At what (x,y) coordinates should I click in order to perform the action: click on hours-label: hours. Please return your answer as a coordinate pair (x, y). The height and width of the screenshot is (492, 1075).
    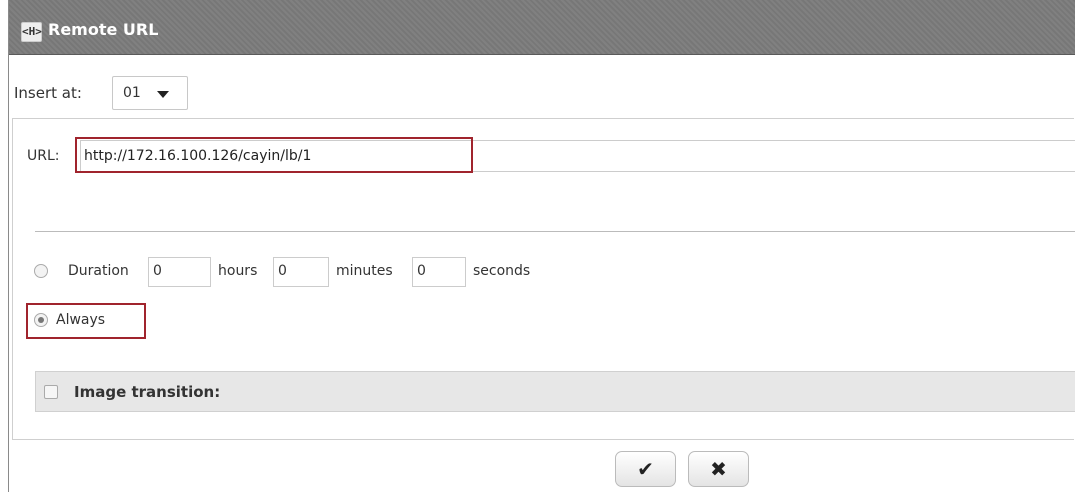
    Looking at the image, I should click on (238, 271).